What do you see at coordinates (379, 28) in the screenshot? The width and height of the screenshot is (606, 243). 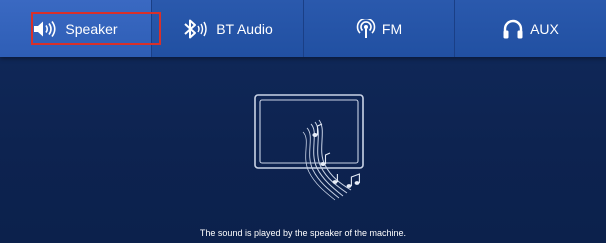 I see `tab-fm: FM` at bounding box center [379, 28].